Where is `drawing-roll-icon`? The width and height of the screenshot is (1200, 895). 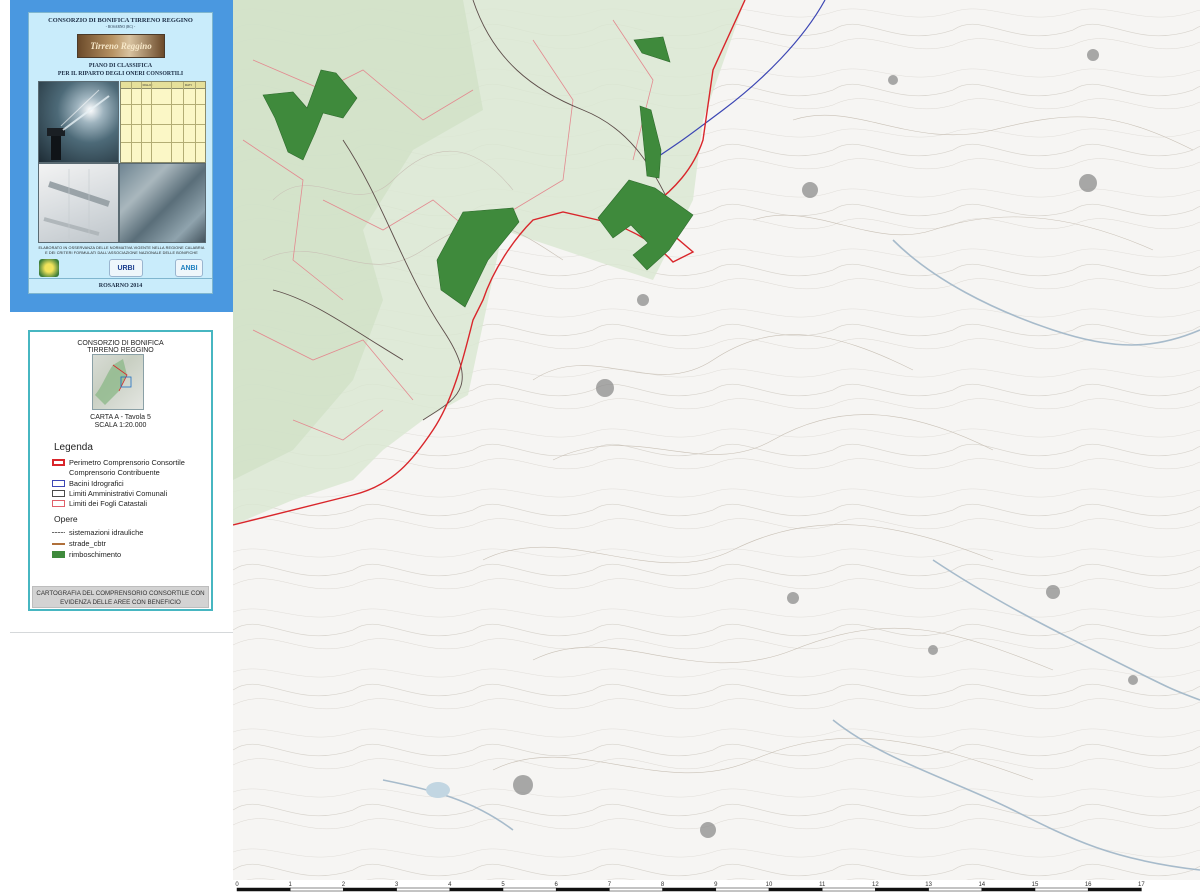
drawing-roll-icon is located at coordinates (76, 204).